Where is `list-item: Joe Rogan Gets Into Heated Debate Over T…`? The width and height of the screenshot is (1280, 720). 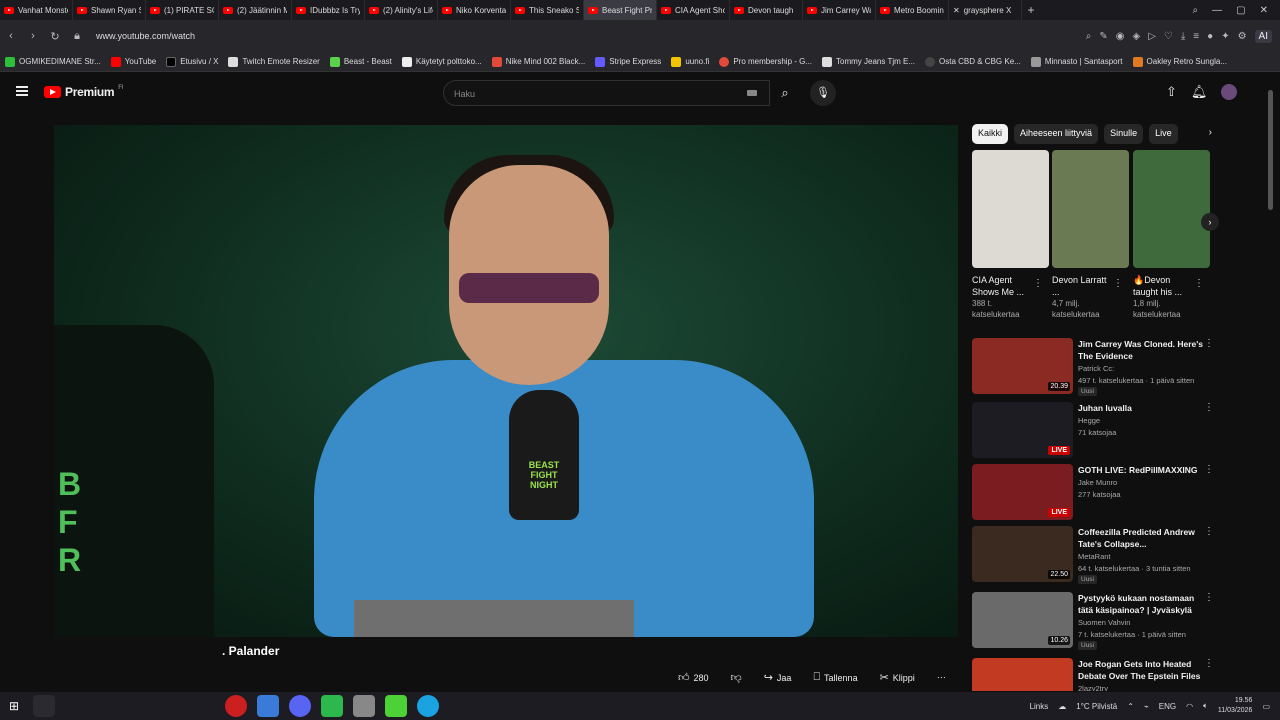
list-item: Joe Rogan Gets Into Heated Debate Over T… is located at coordinates (1097, 673).